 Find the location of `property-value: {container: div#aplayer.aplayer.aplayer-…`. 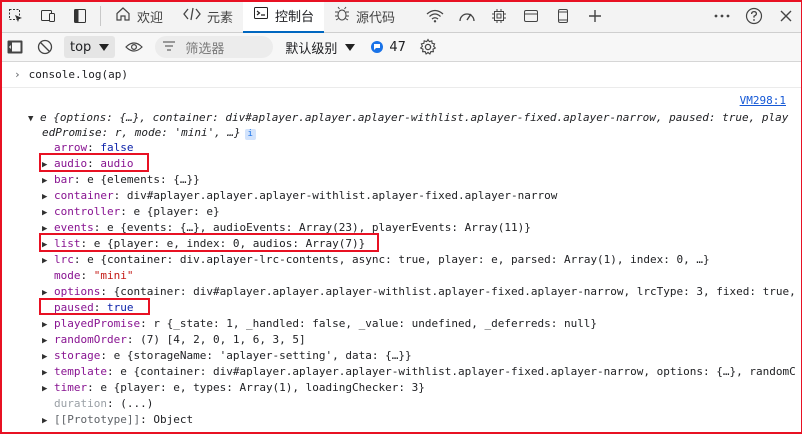

property-value: {container: div#aplayer.aplayer.aplayer-… is located at coordinates (454, 291).